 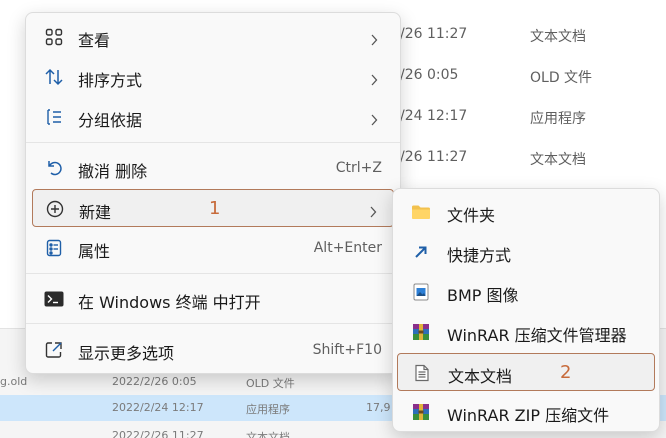 I want to click on explorer-header-edge, so click(x=210, y=4).